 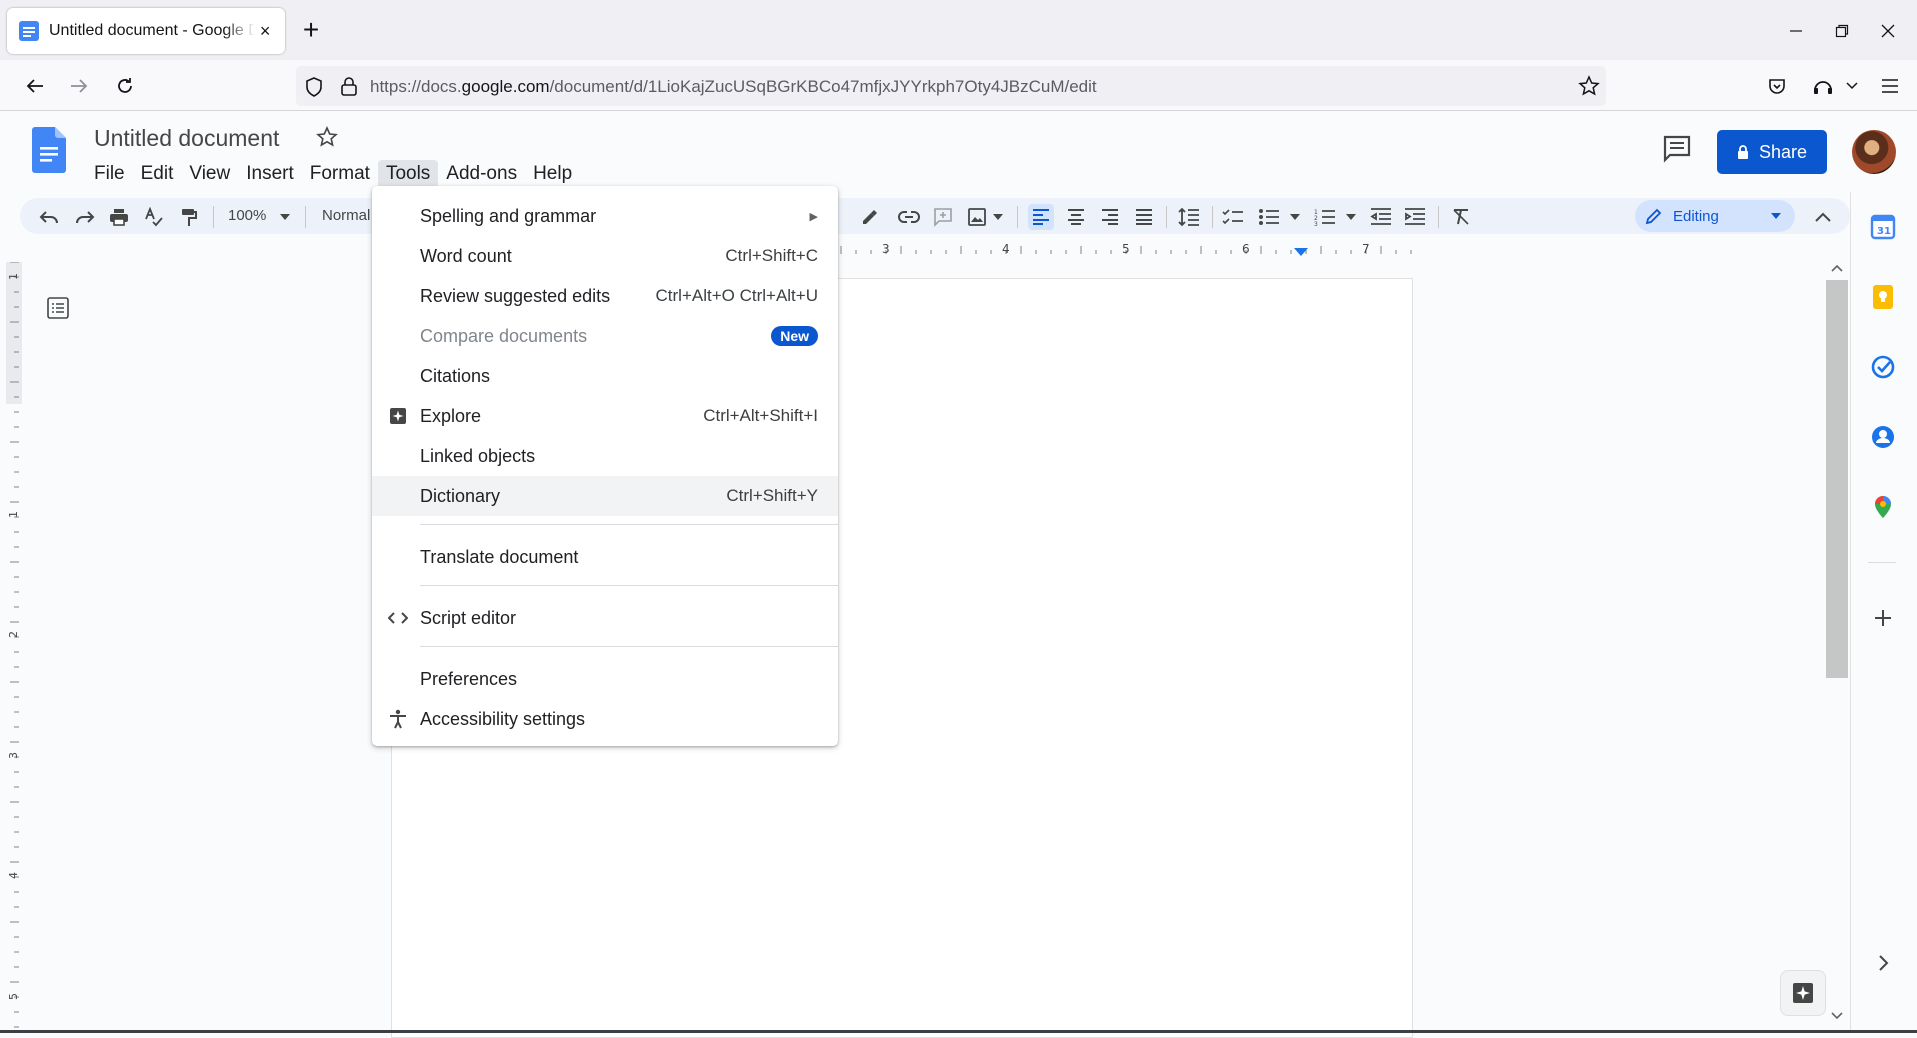 What do you see at coordinates (1461, 217) in the screenshot?
I see `clear-formatting-icon` at bounding box center [1461, 217].